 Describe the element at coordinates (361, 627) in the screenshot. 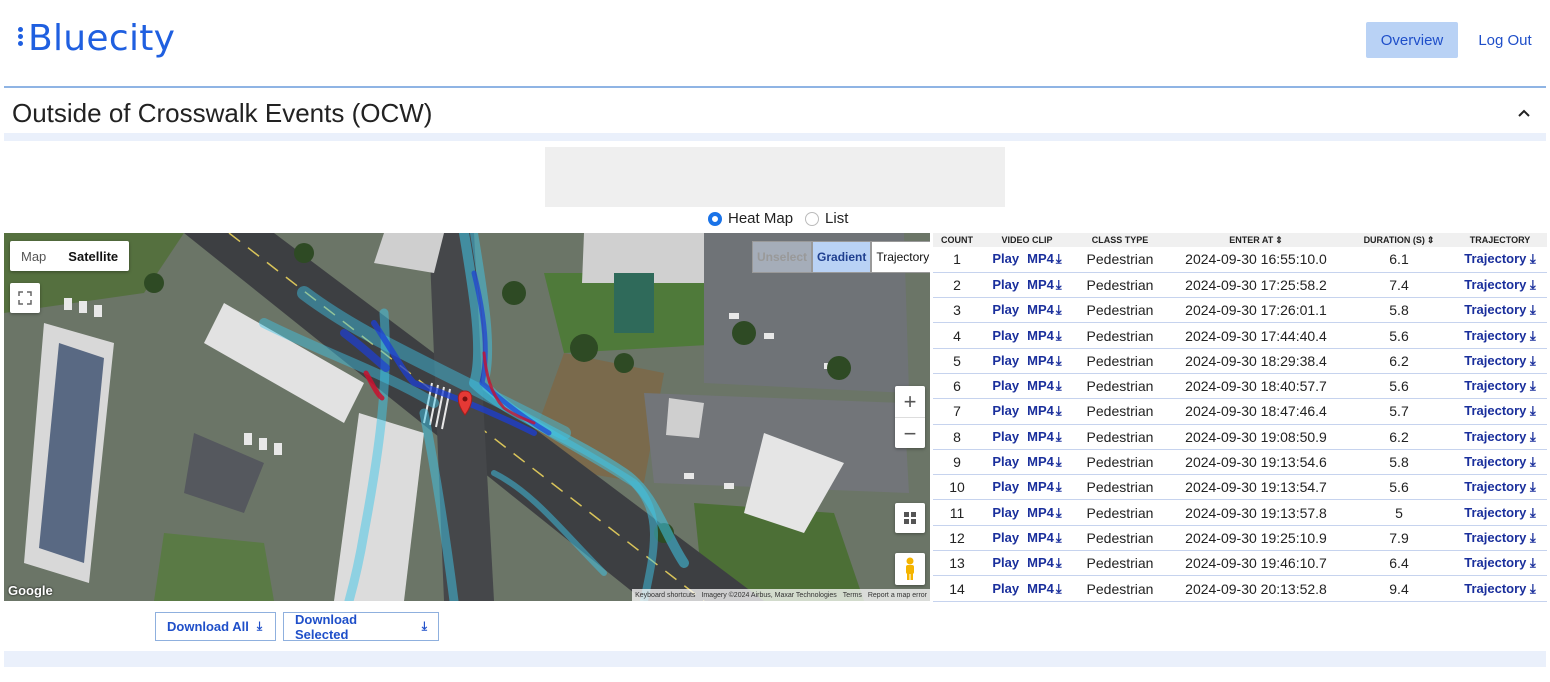

I see `download-selected-button: Download Selected ⤓` at that location.